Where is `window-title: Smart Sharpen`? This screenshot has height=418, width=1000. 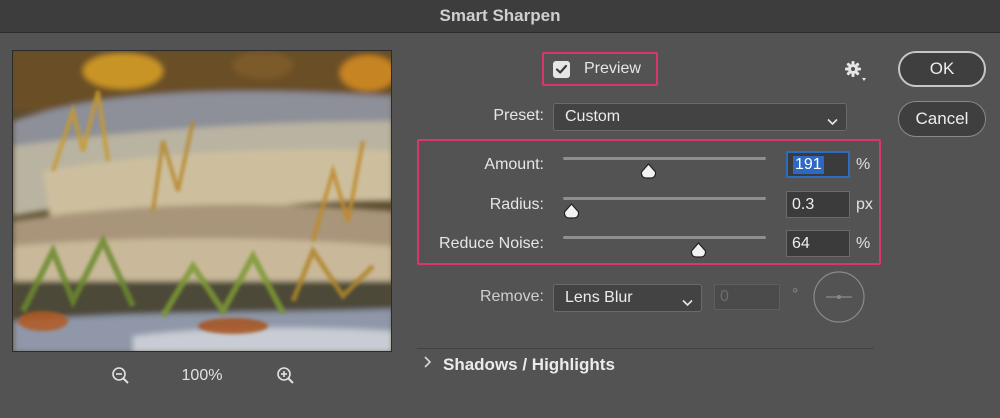
window-title: Smart Sharpen is located at coordinates (500, 16).